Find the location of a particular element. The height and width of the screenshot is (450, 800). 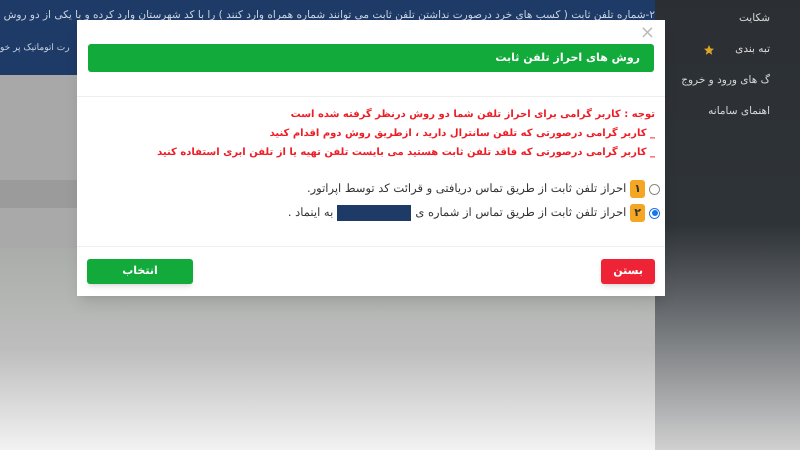

radio-option: ۲ احراز تلفن ثابت از طریق تماس از شماره ی به اینماد . is located at coordinates (474, 213).